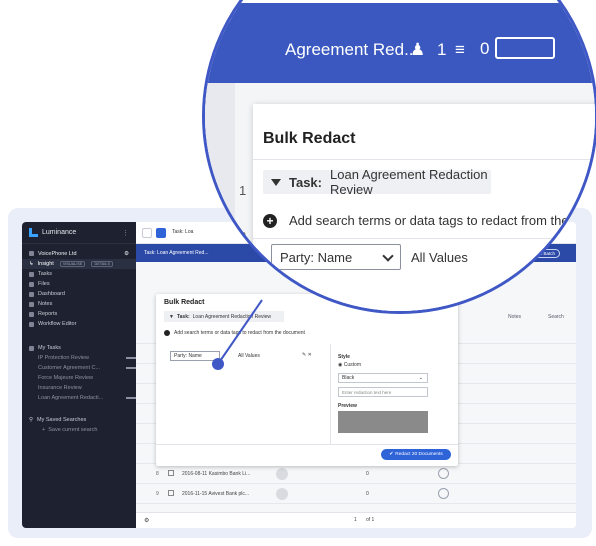  What do you see at coordinates (370, 520) in the screenshot?
I see `page-total: of 1` at bounding box center [370, 520].